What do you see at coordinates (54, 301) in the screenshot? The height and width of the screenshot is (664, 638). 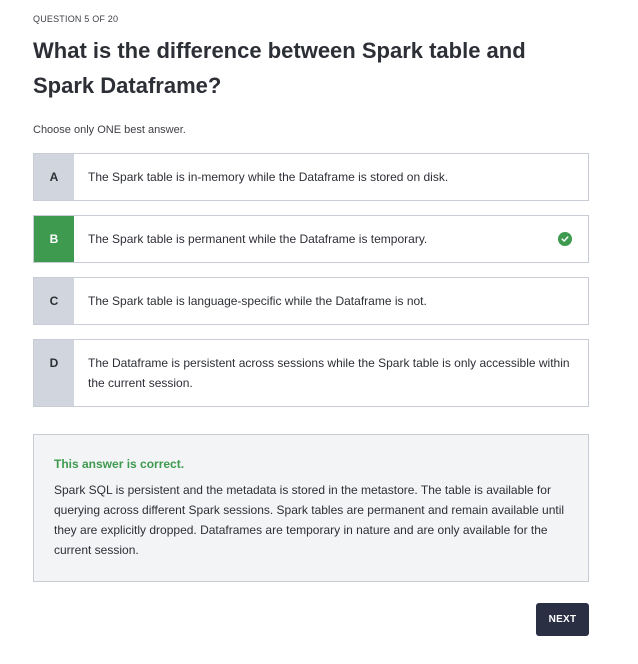 I see `option-letter: C` at bounding box center [54, 301].